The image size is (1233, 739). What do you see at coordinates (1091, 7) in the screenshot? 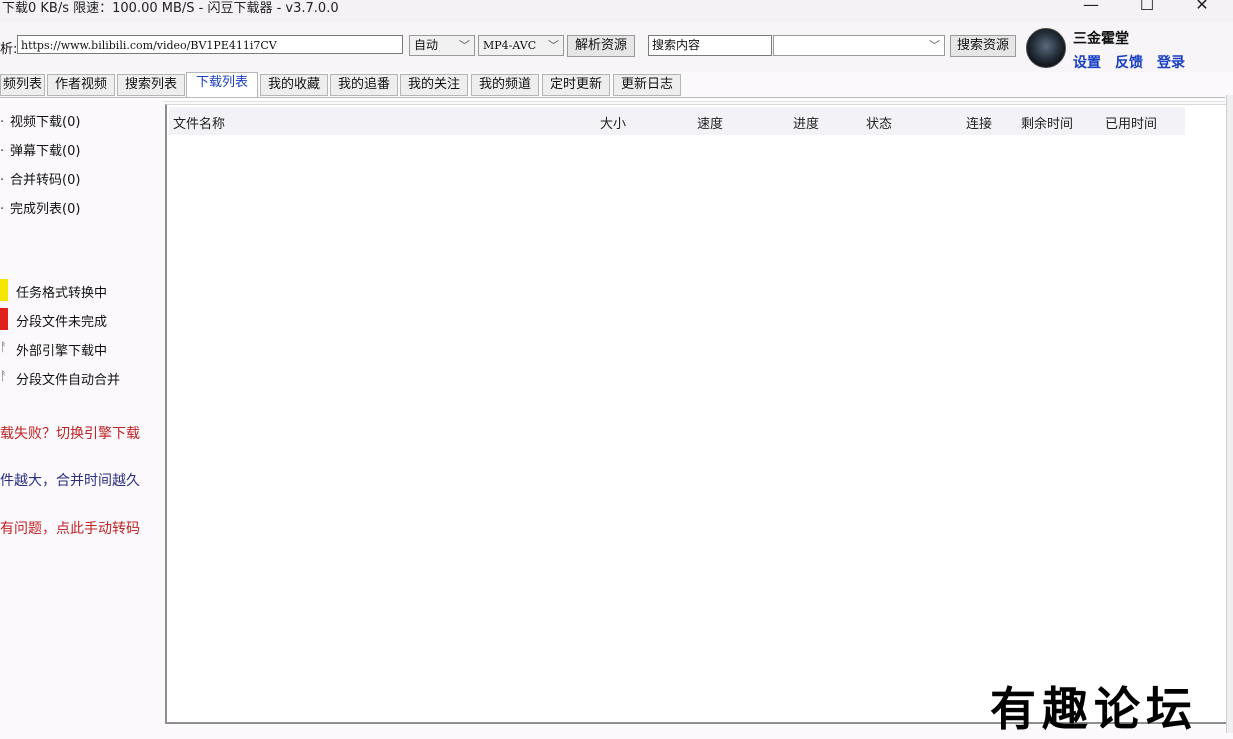
I see `minimize-icon: —` at bounding box center [1091, 7].